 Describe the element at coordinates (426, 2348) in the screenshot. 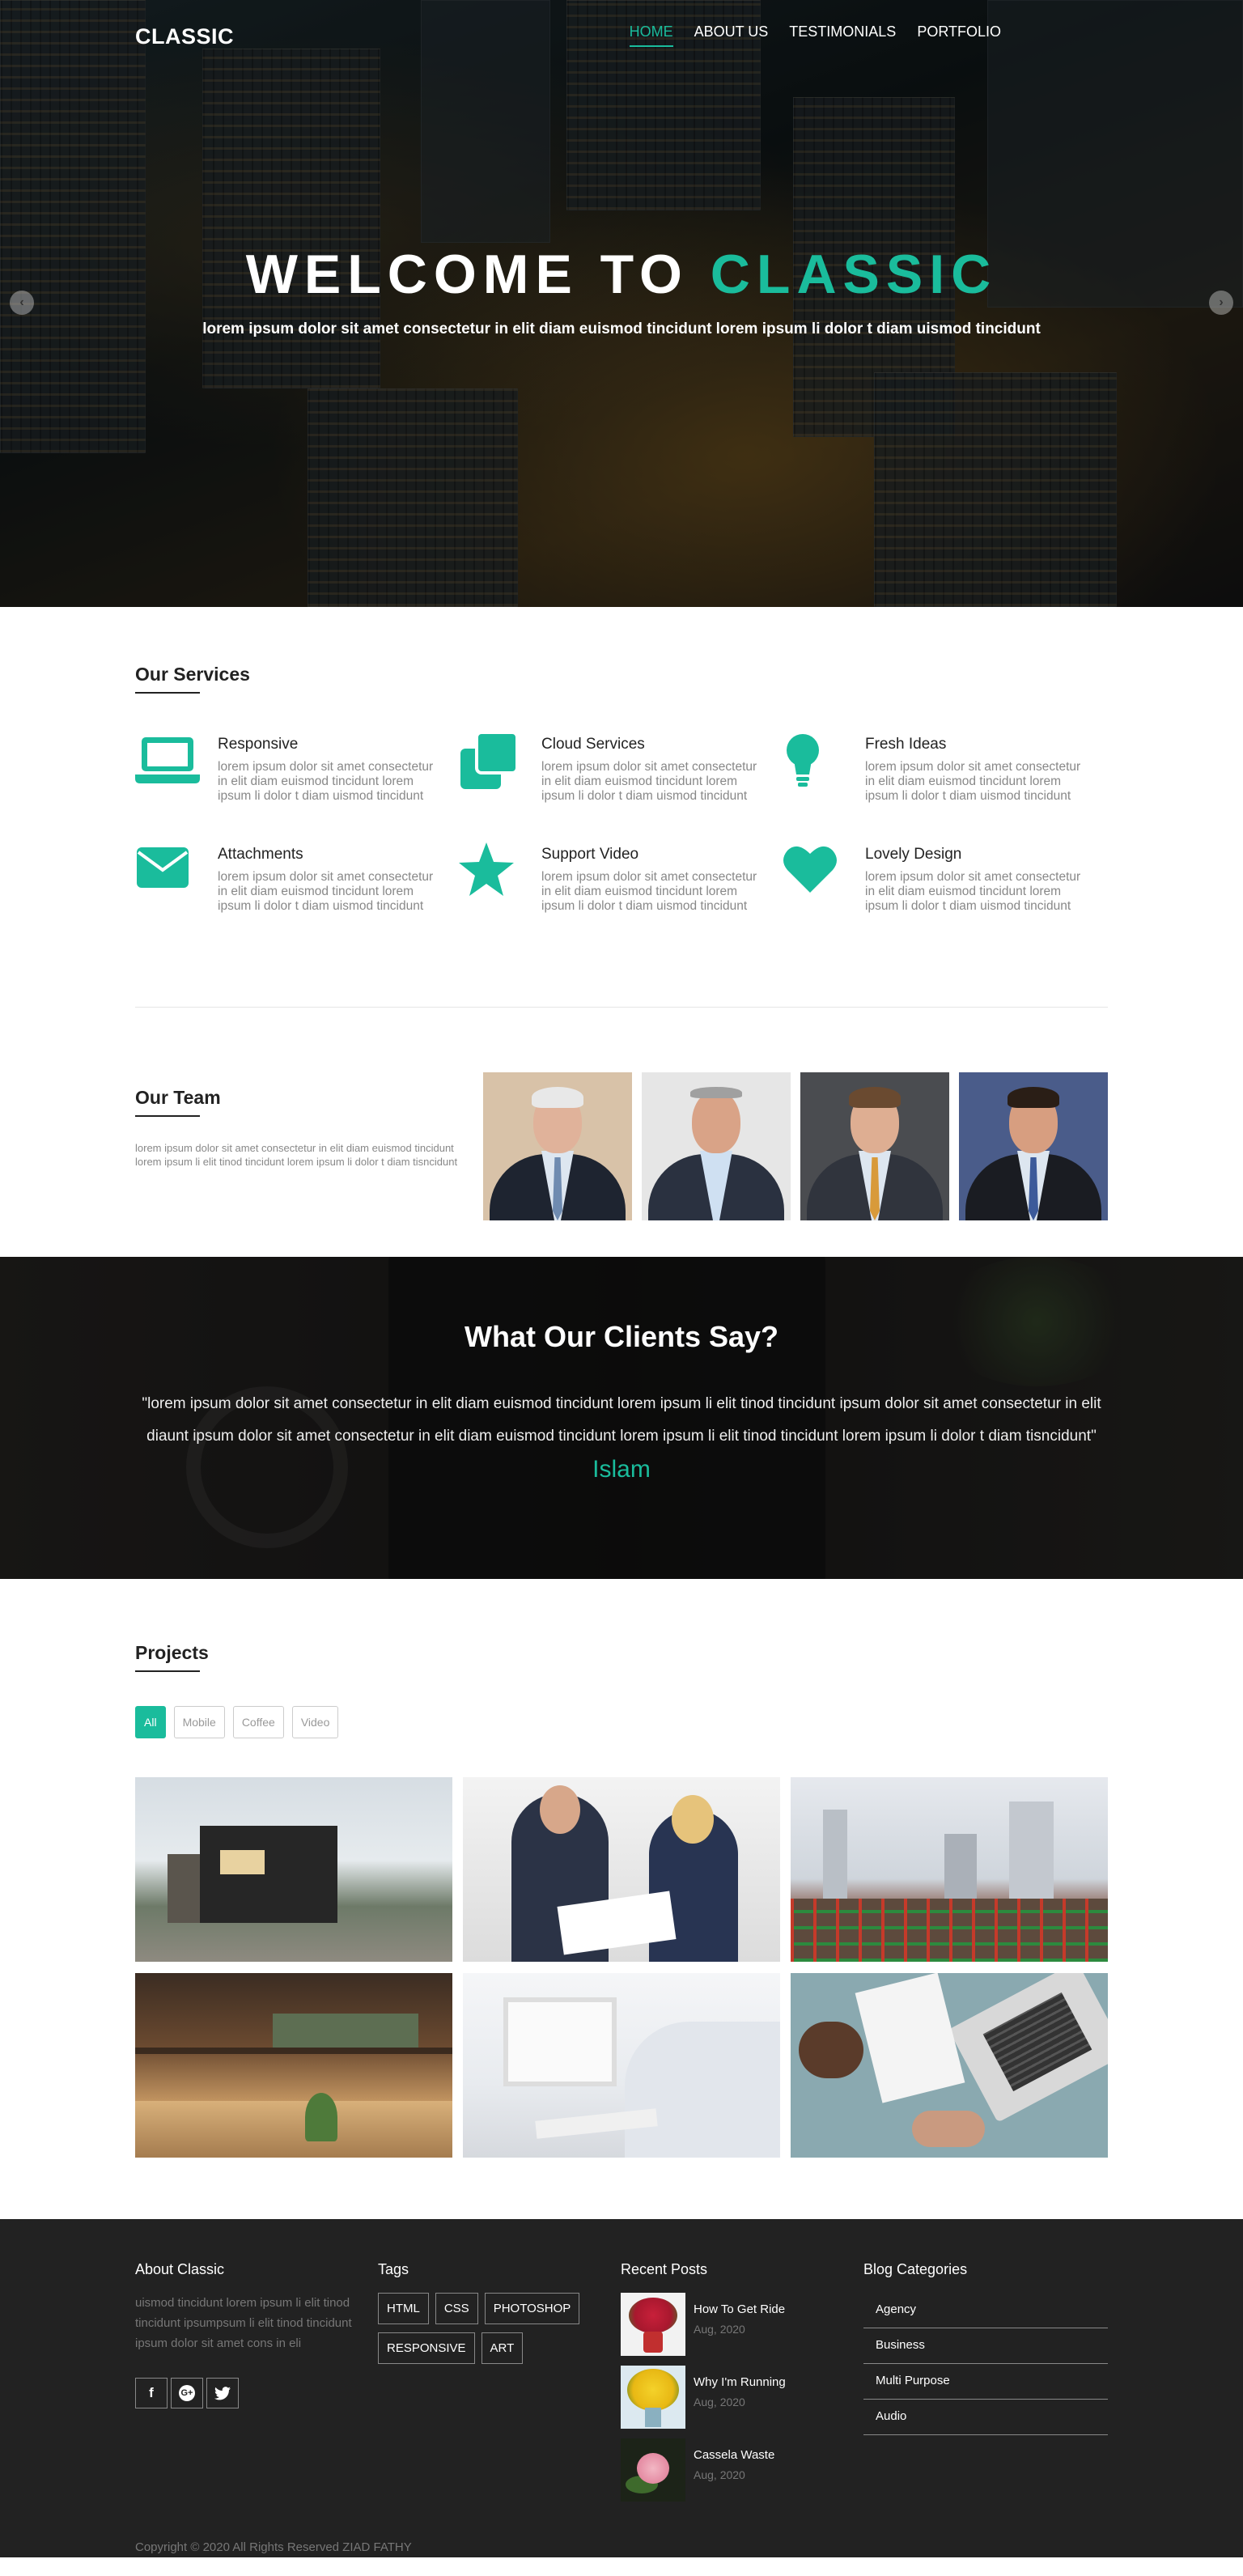

I see `tag-responsive: RESPONSIVE` at that location.